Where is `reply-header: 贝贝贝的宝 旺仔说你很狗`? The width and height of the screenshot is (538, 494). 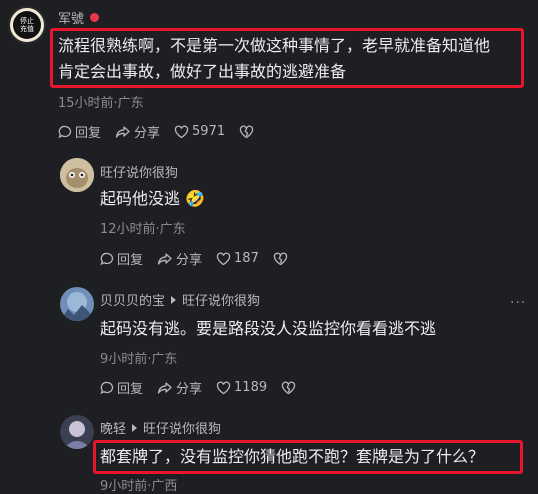
reply-header: 贝贝贝的宝 旺仔说你很狗 is located at coordinates (180, 299).